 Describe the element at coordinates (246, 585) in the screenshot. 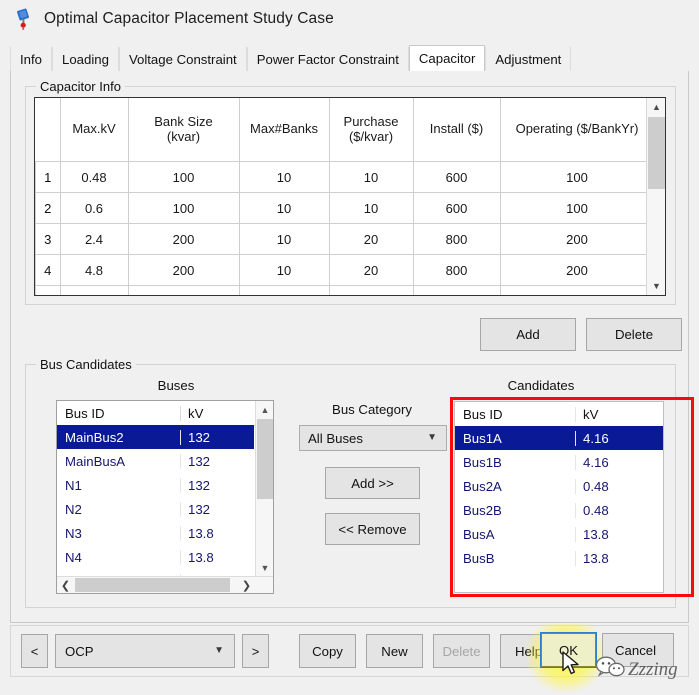

I see `scroll-right-icon: ❯` at that location.